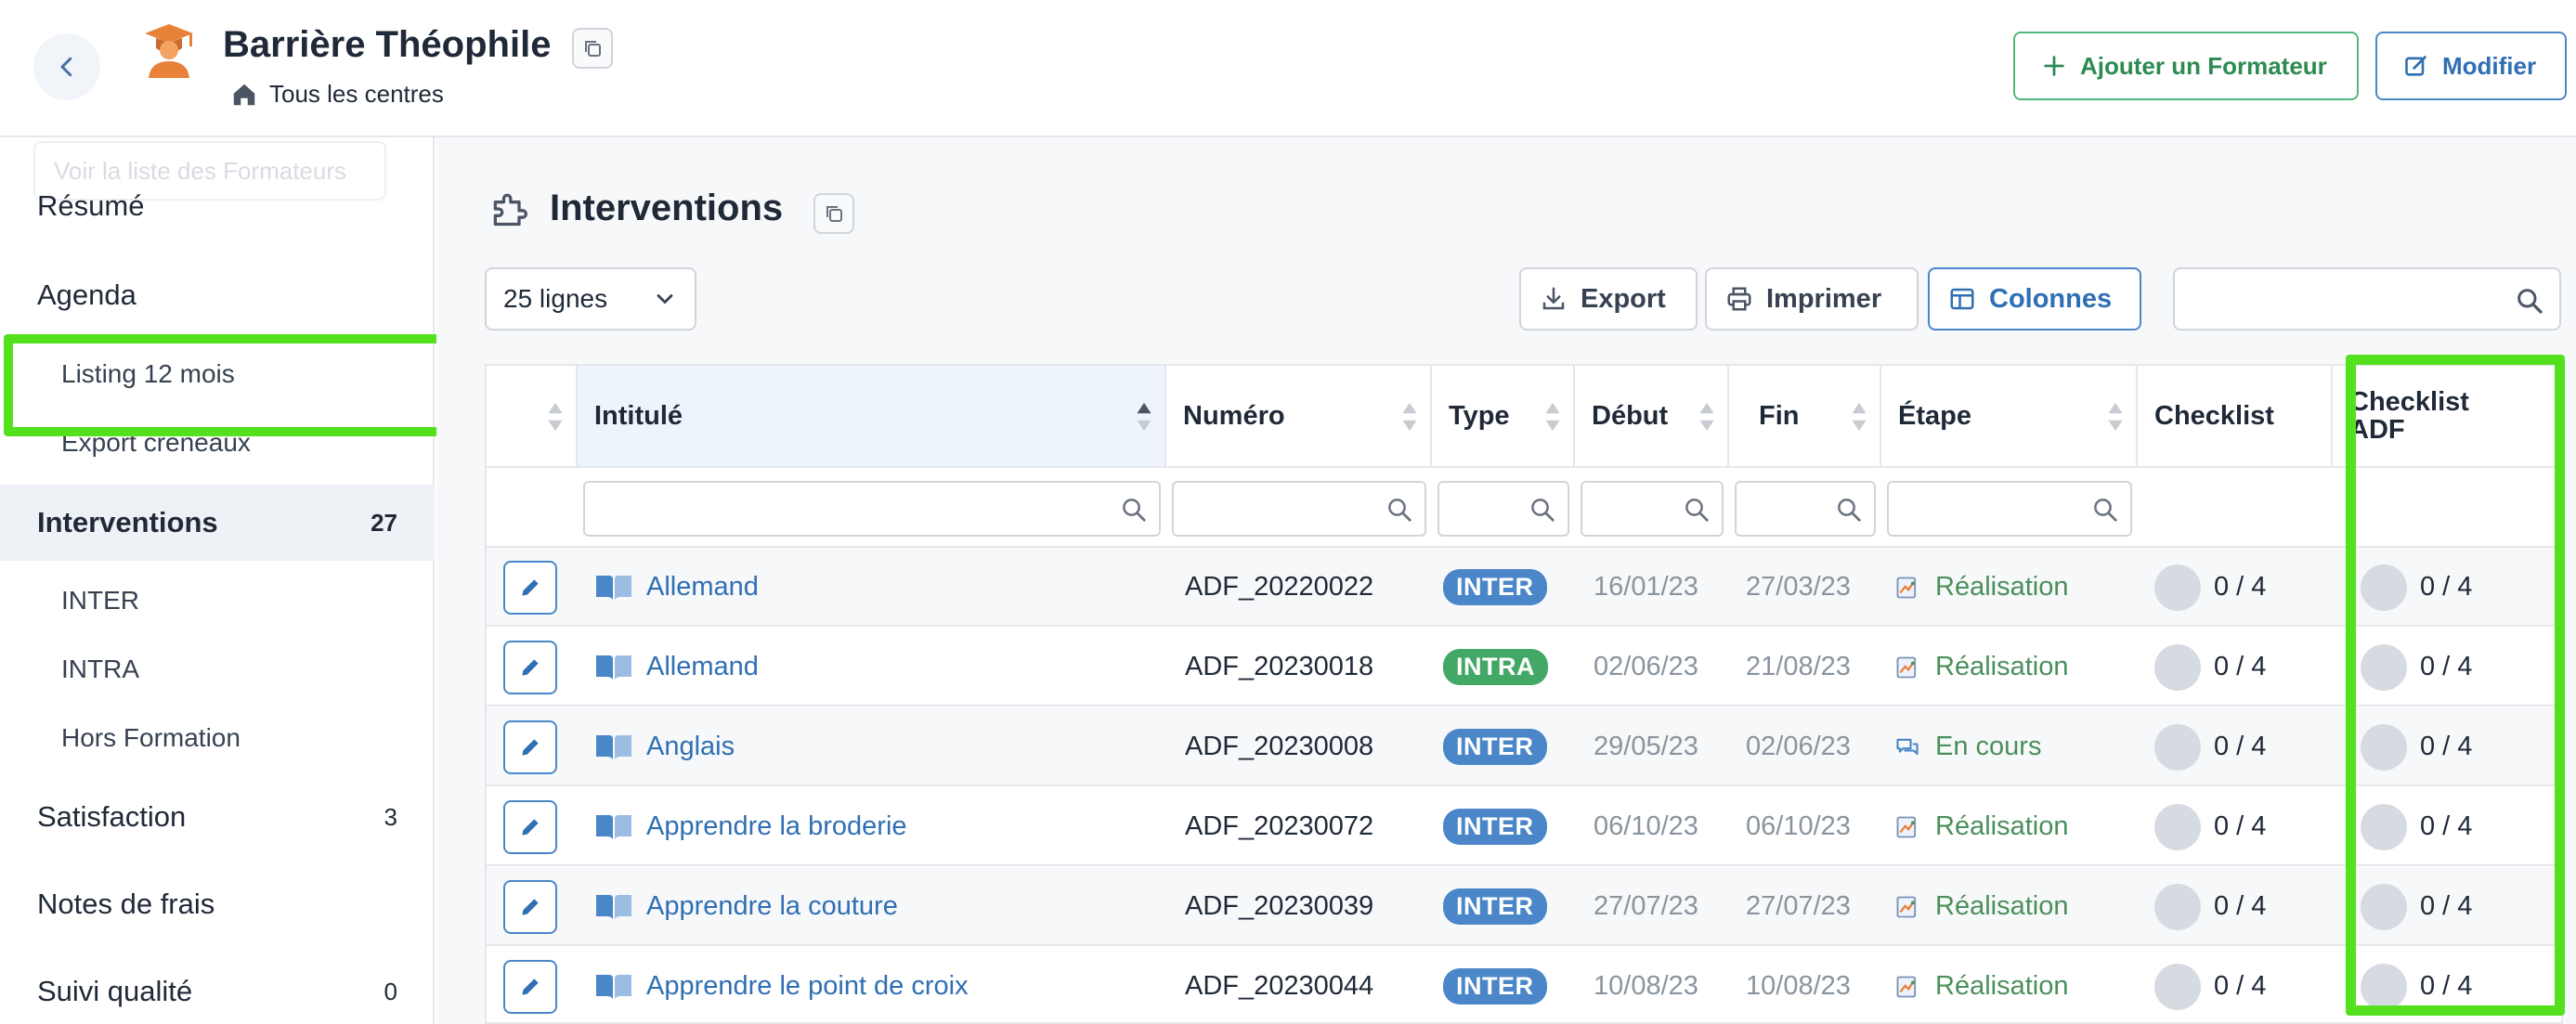 This screenshot has height=1024, width=2576. Describe the element at coordinates (2054, 66) in the screenshot. I see `plus-icon` at that location.